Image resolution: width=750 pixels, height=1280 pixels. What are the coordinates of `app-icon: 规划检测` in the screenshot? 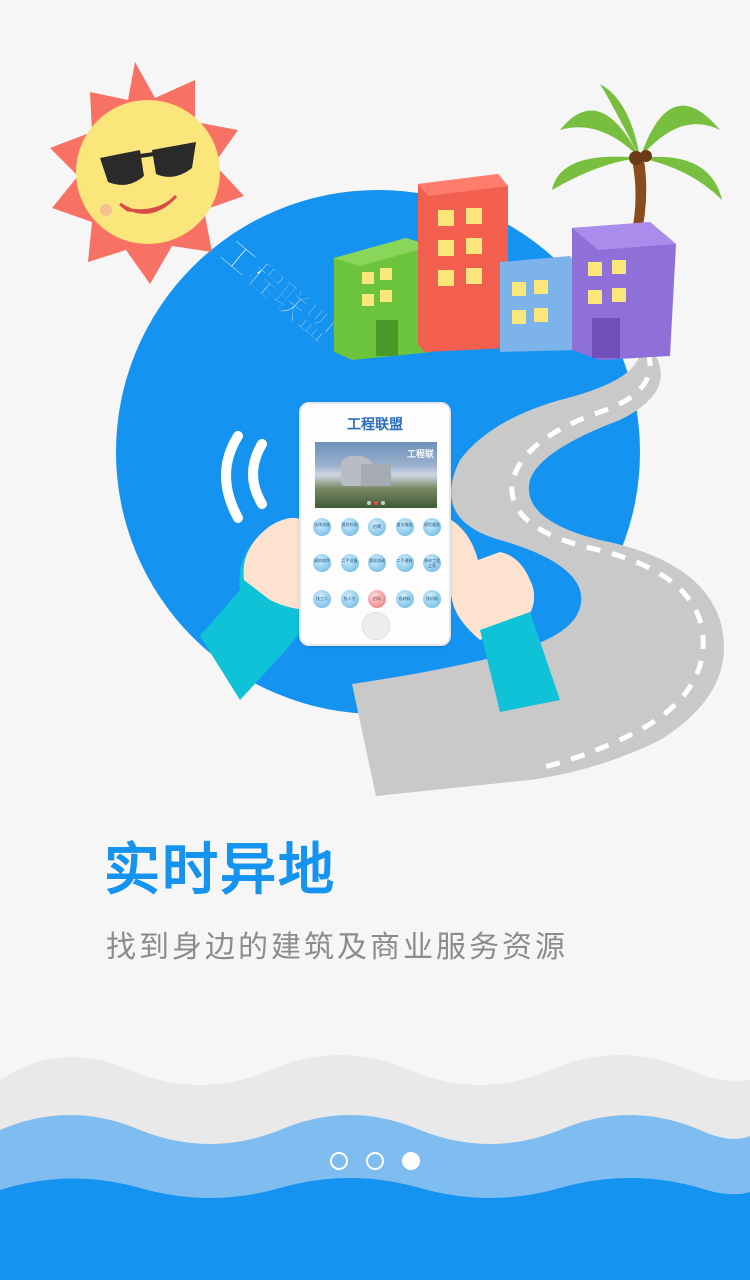 It's located at (349, 527).